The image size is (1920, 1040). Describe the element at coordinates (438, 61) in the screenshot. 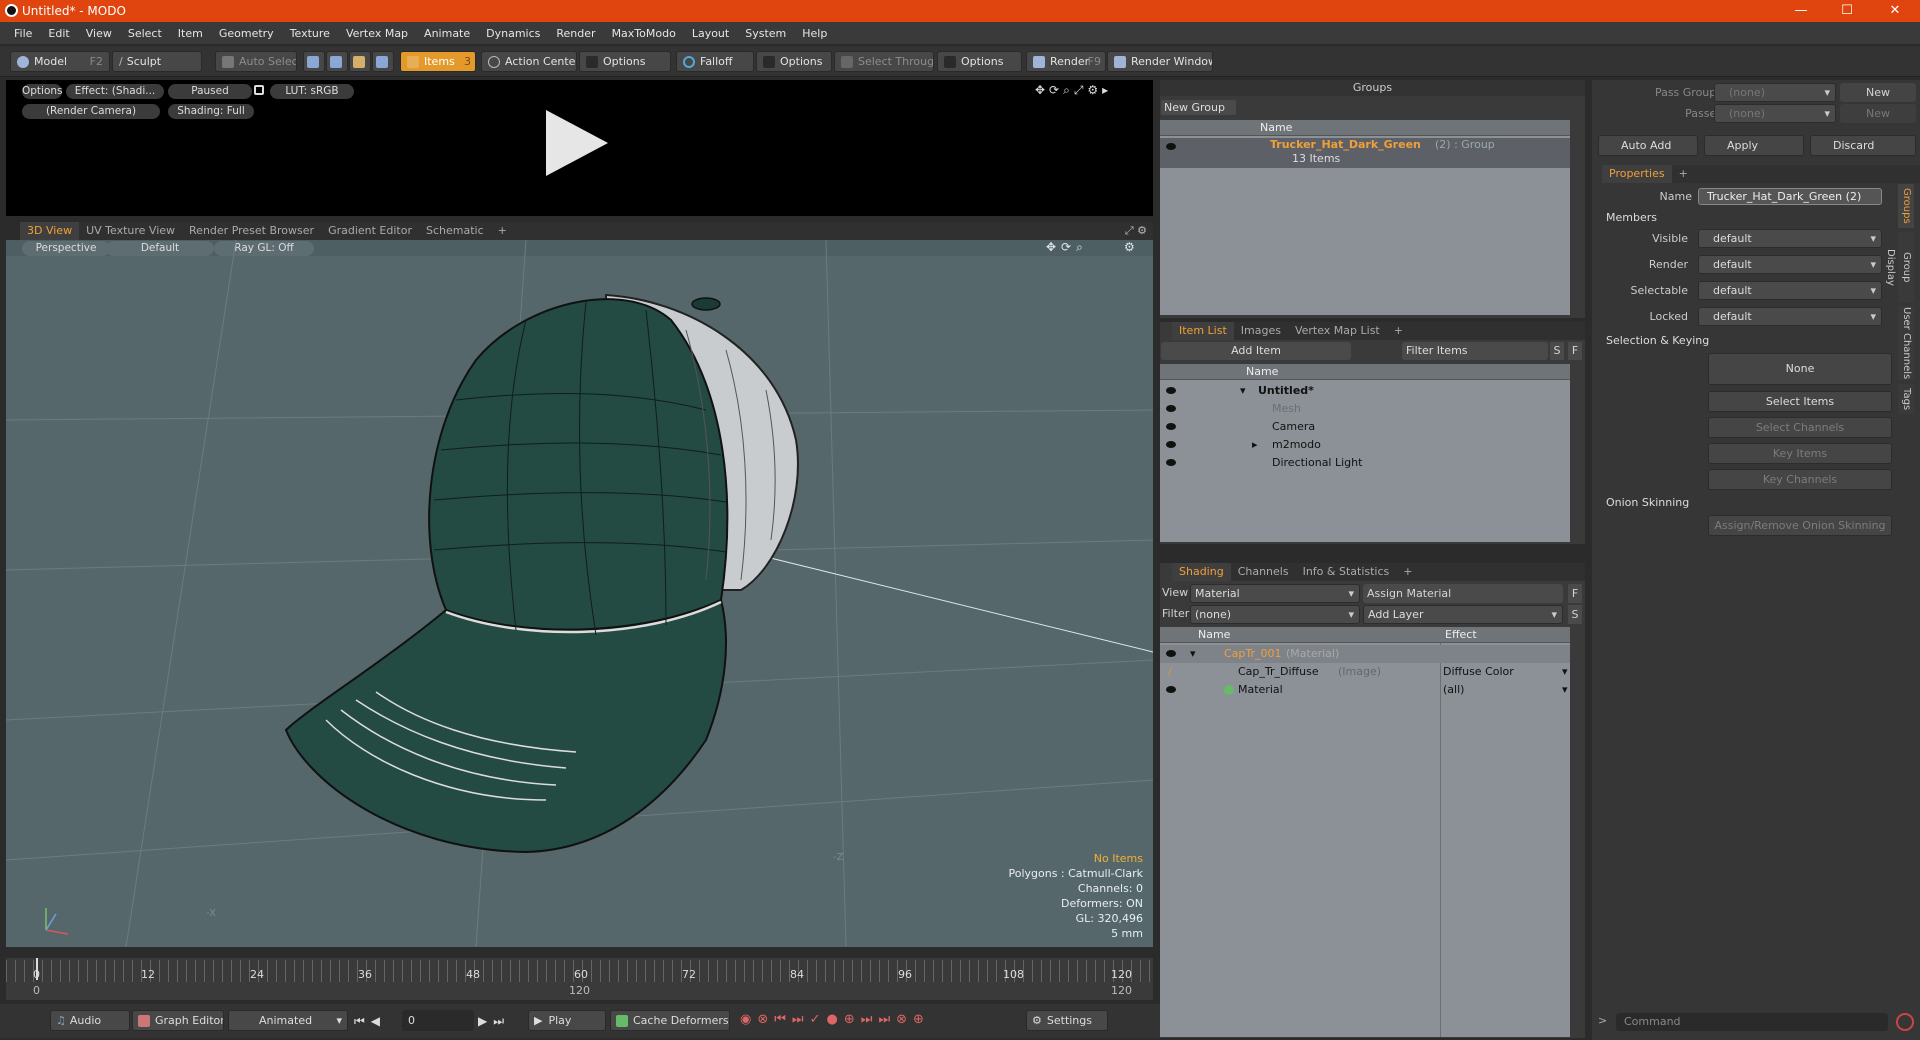

I see `items-mode-button: Items 3` at that location.